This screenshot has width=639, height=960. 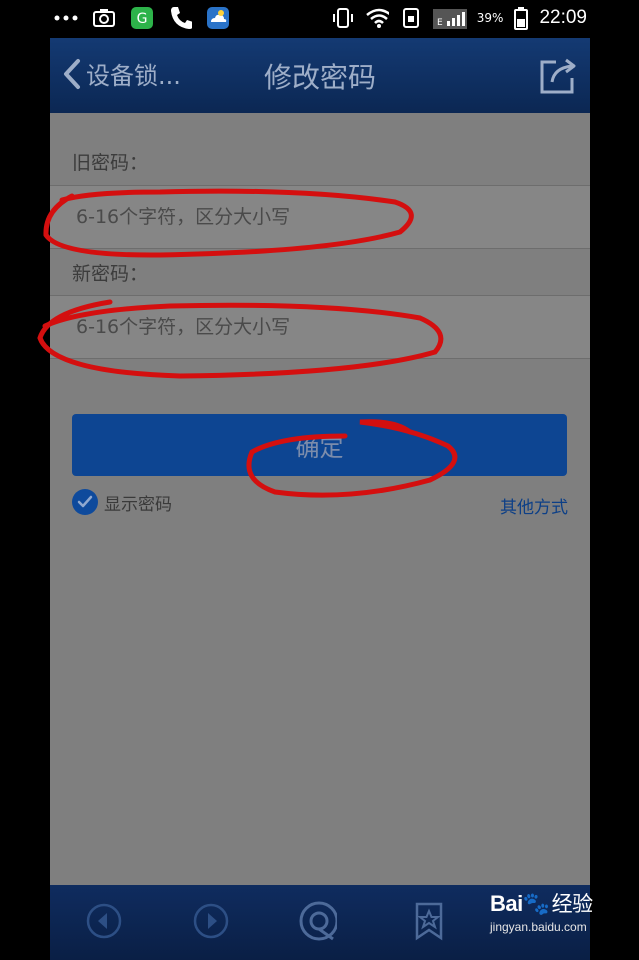 What do you see at coordinates (138, 504) in the screenshot?
I see `show-password-label: 显示密码` at bounding box center [138, 504].